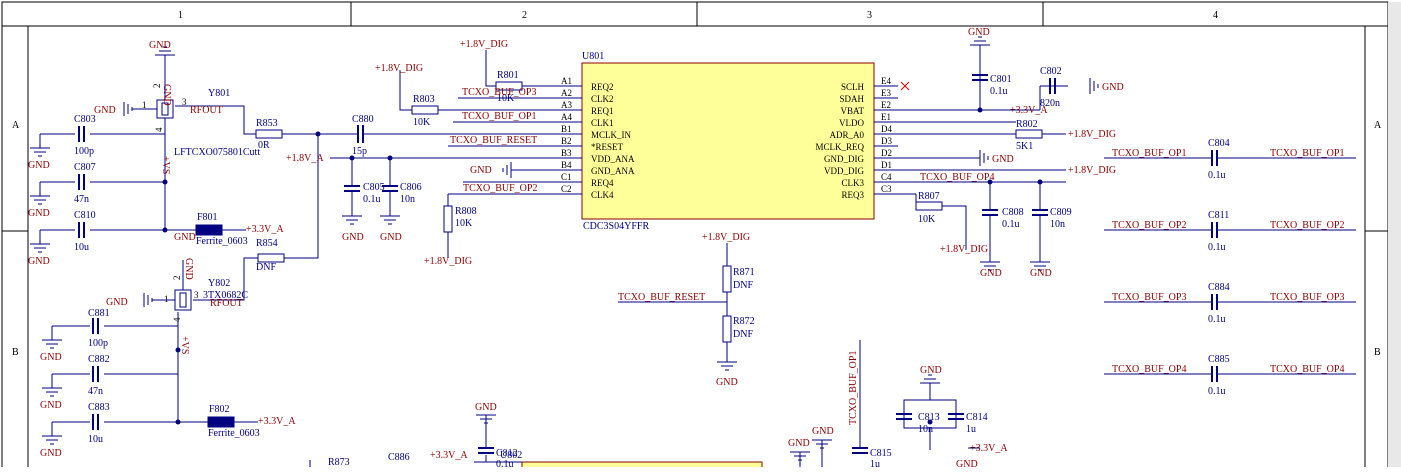 This screenshot has width=1401, height=472. What do you see at coordinates (743, 334) in the screenshot?
I see `r872-value: DNF` at bounding box center [743, 334].